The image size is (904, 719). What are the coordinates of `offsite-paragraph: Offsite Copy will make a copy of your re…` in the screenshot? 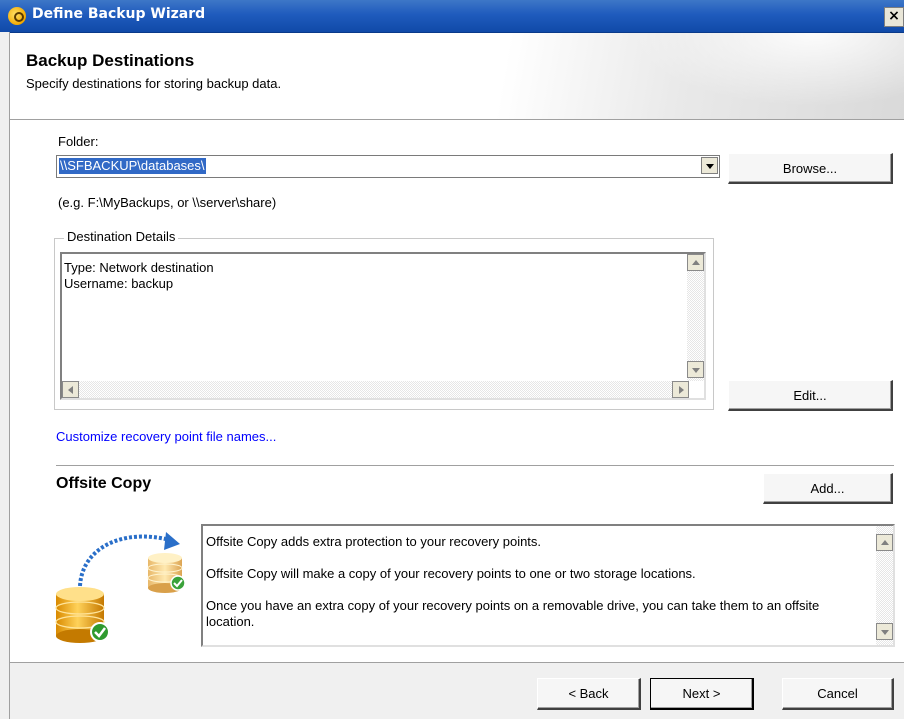 It's located at (451, 573).